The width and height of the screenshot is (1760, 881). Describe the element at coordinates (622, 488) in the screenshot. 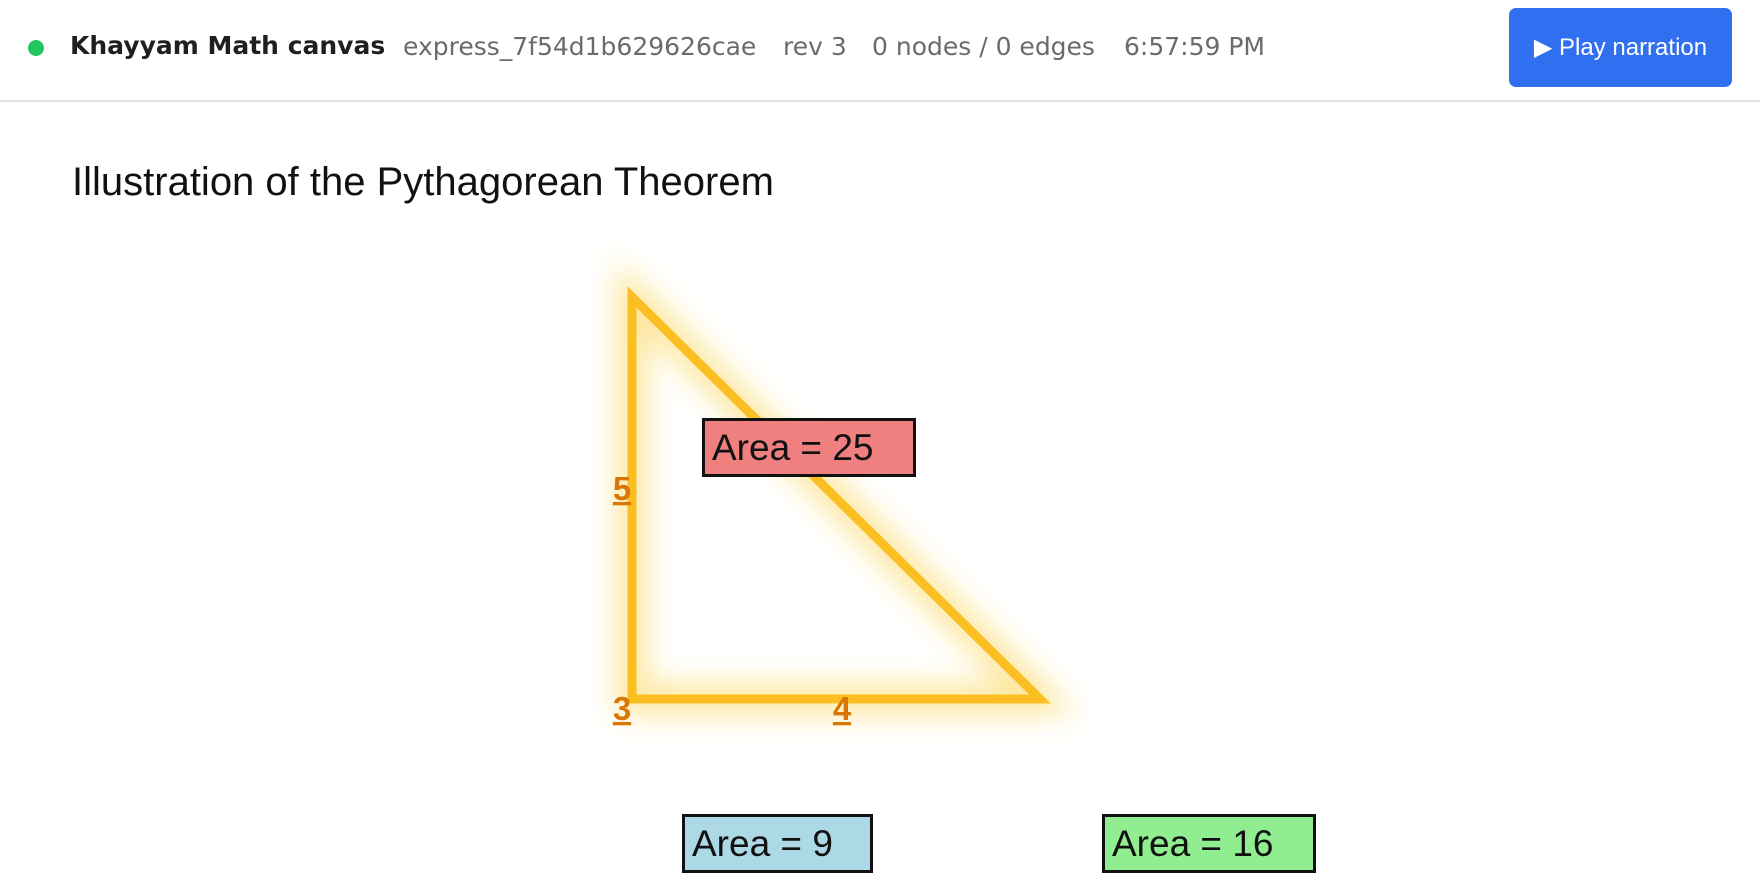

I see `side-label-5: 5` at that location.